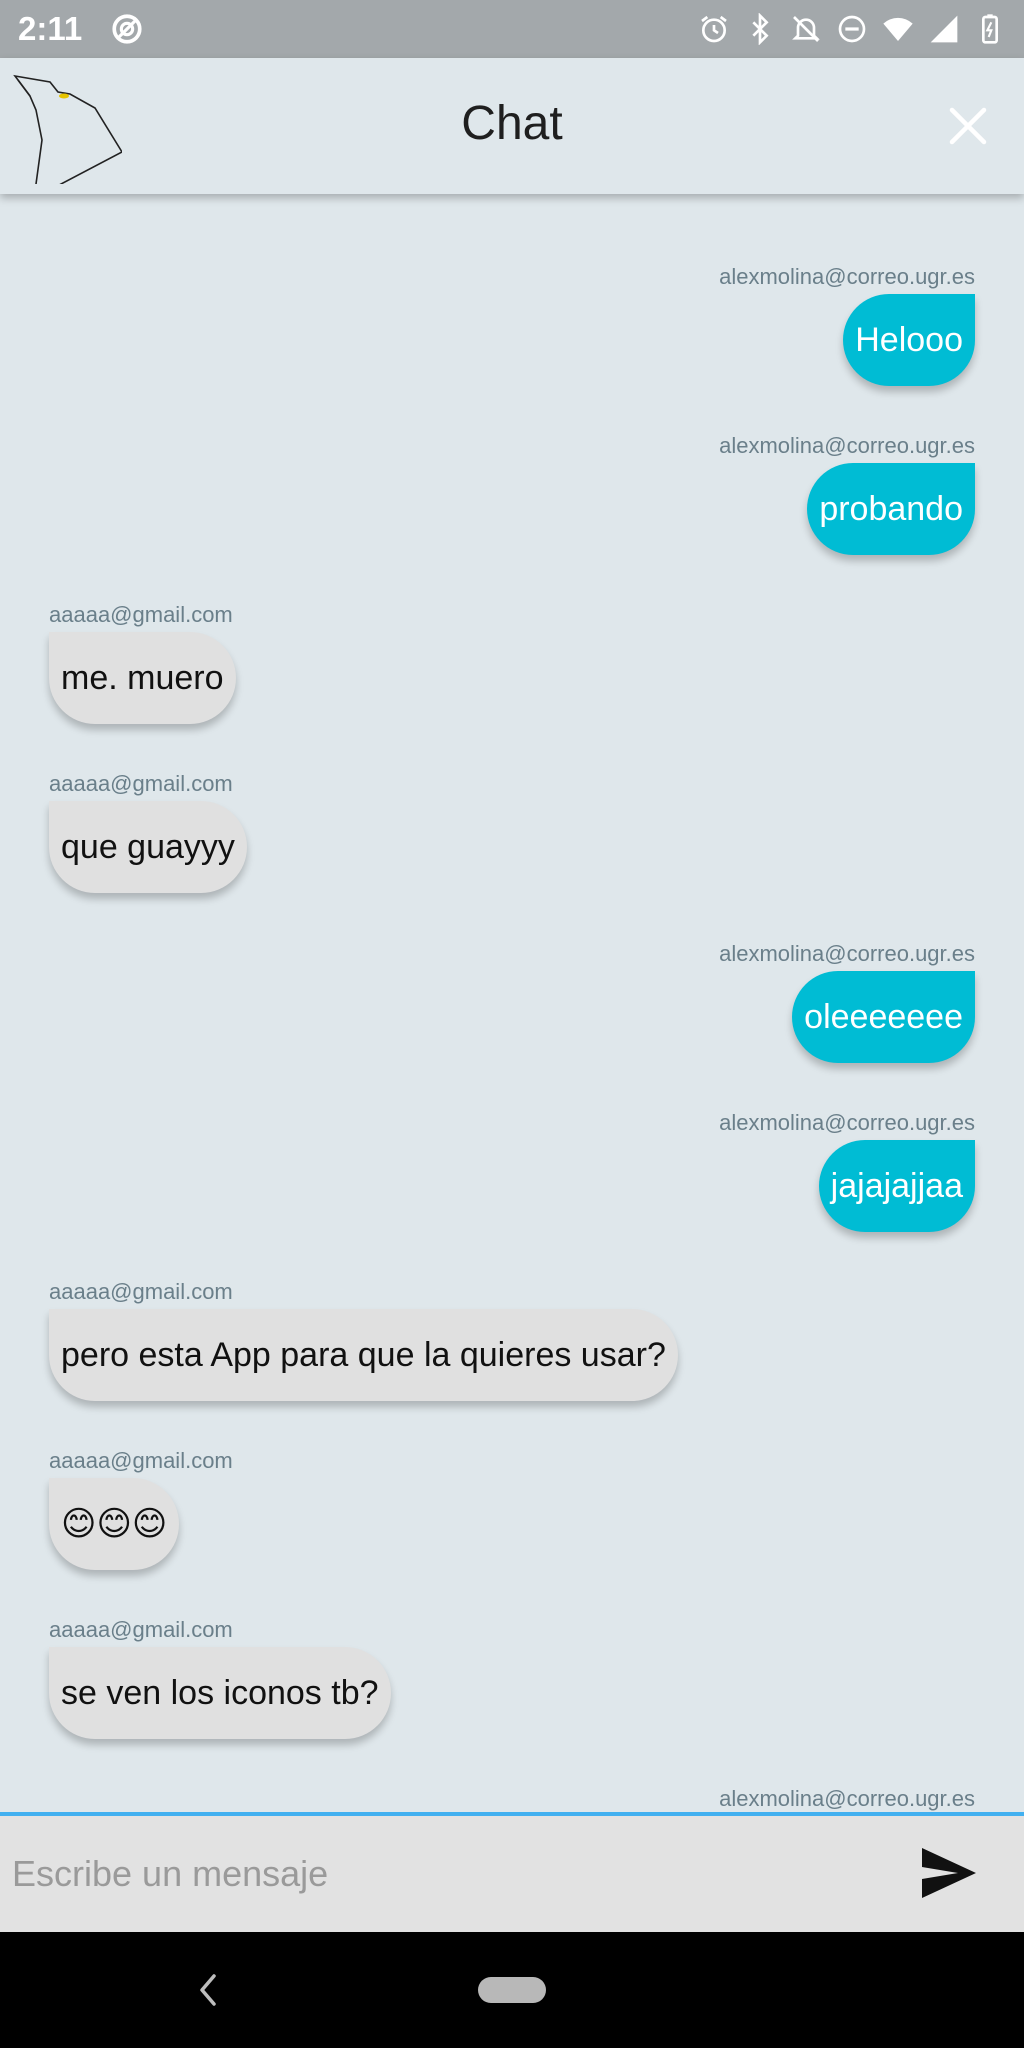 This screenshot has width=1024, height=2048. I want to click on page-title: Chat, so click(512, 123).